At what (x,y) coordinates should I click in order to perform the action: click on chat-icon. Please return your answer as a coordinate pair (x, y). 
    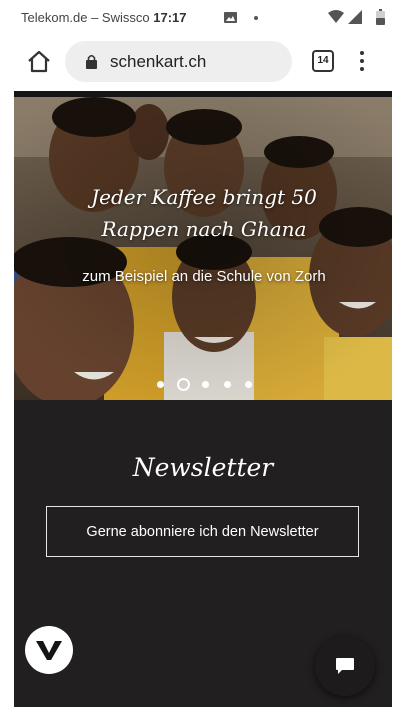
    Looking at the image, I should click on (345, 666).